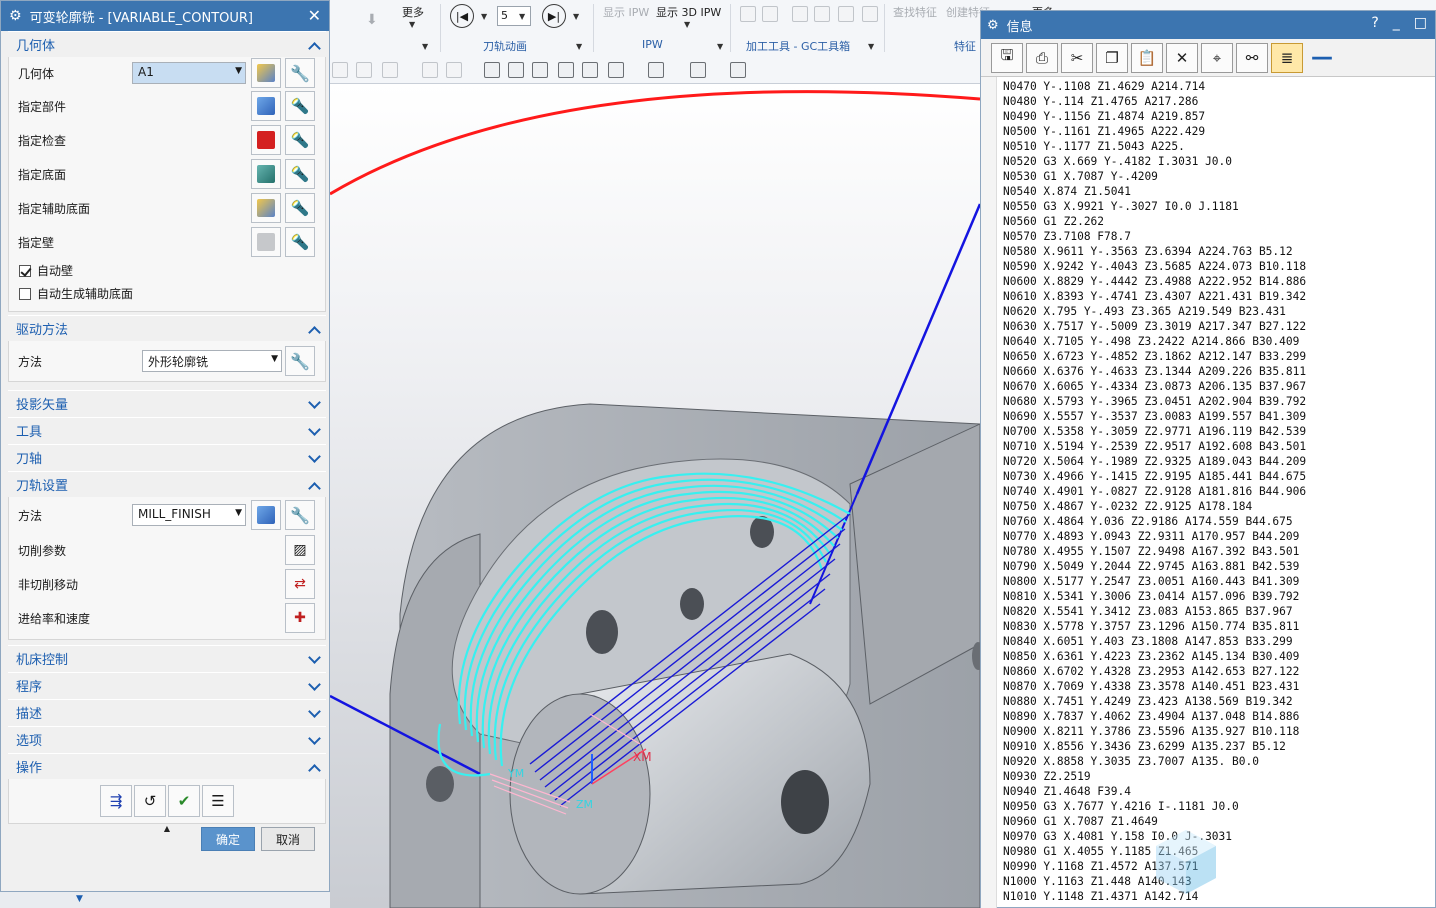 Image resolution: width=1436 pixels, height=908 pixels. What do you see at coordinates (266, 174) in the screenshot?
I see `select-floor-button` at bounding box center [266, 174].